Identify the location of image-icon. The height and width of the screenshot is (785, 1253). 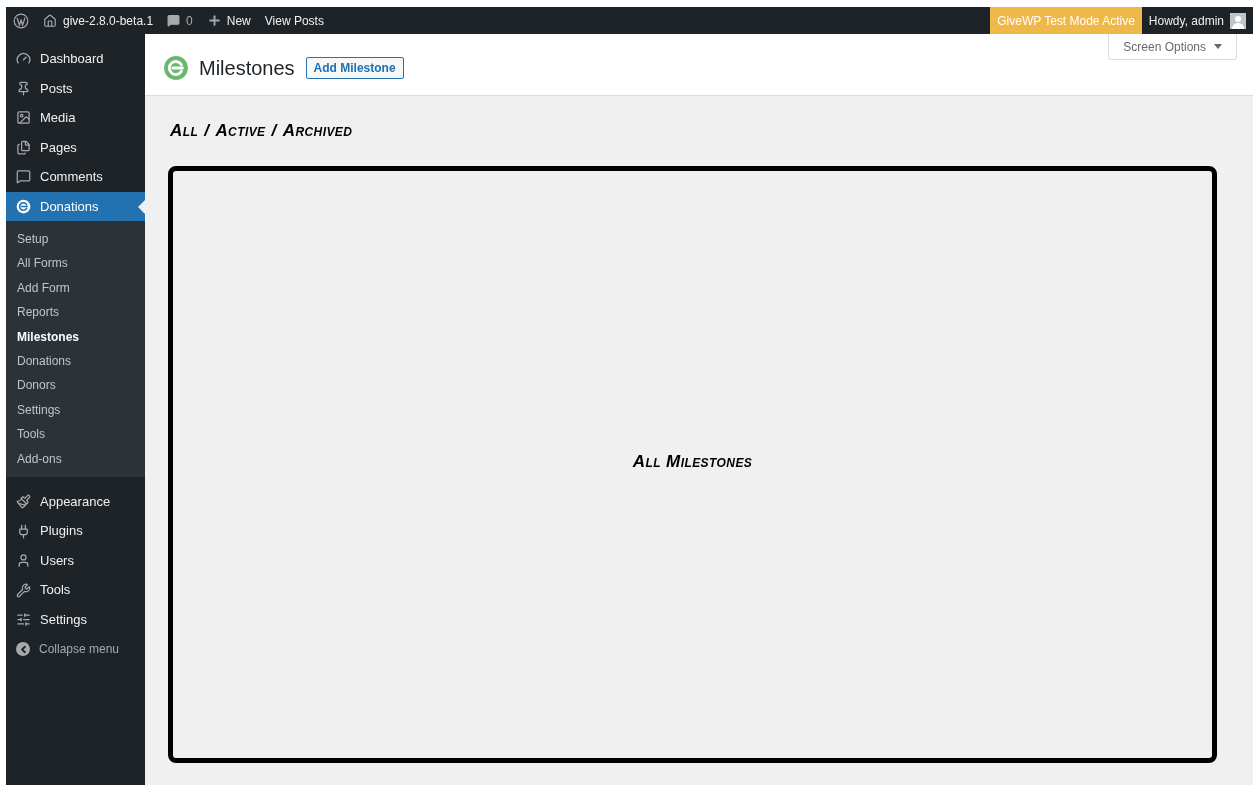
(23, 118).